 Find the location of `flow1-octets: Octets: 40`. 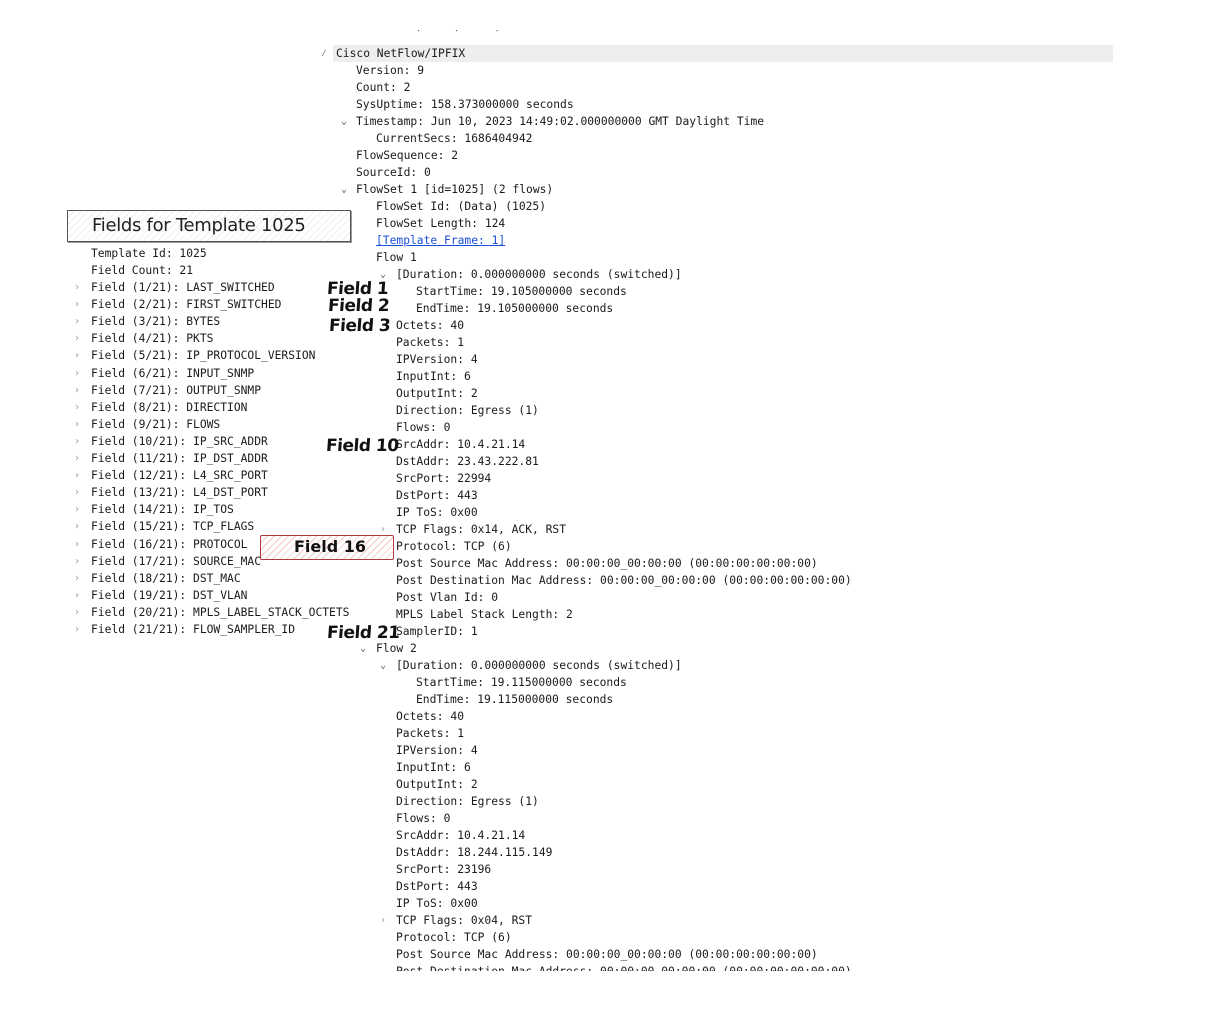

flow1-octets: Octets: 40 is located at coordinates (430, 325).